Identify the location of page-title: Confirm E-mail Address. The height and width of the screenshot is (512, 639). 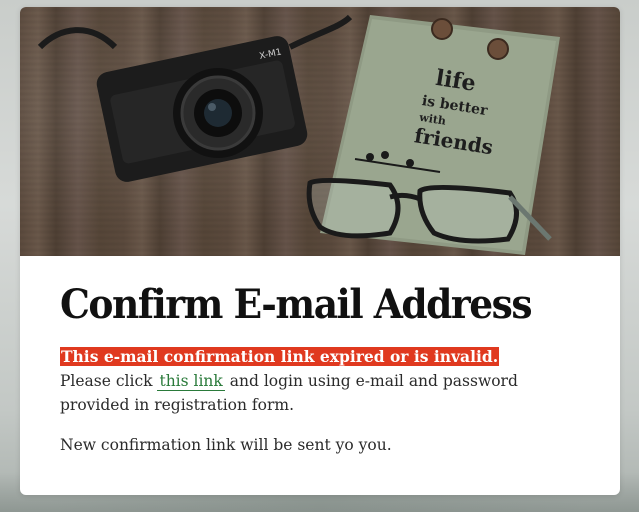
(296, 304).